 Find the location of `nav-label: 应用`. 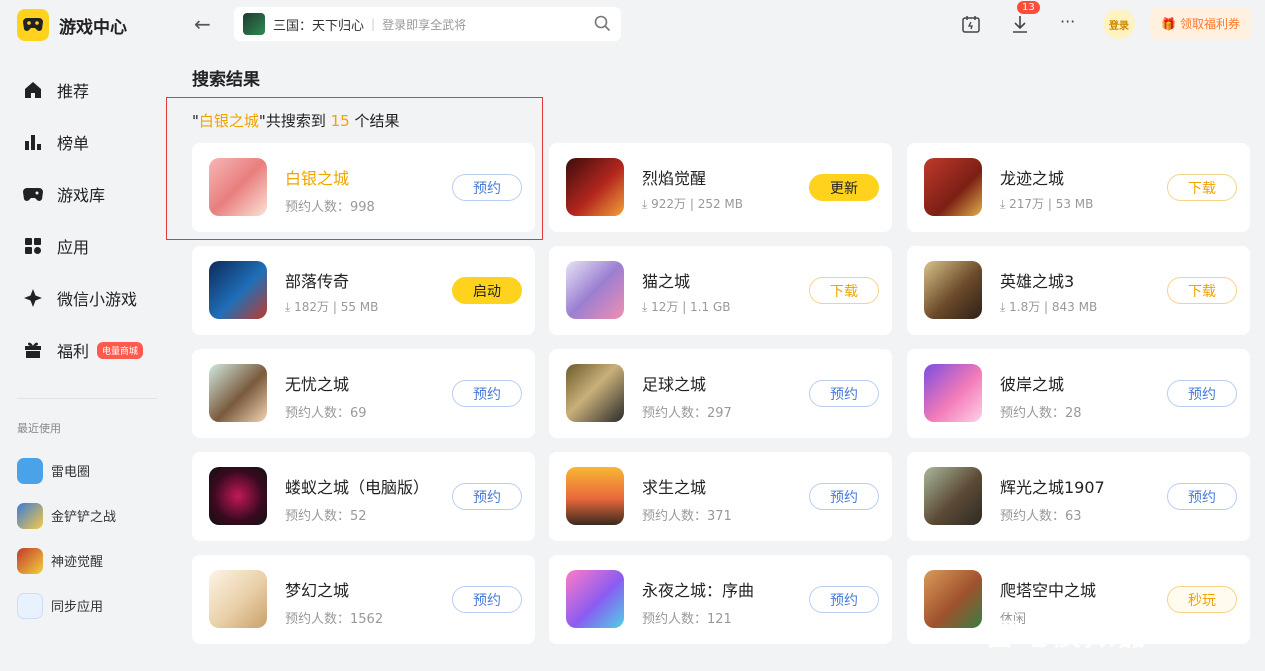

nav-label: 应用 is located at coordinates (73, 247).